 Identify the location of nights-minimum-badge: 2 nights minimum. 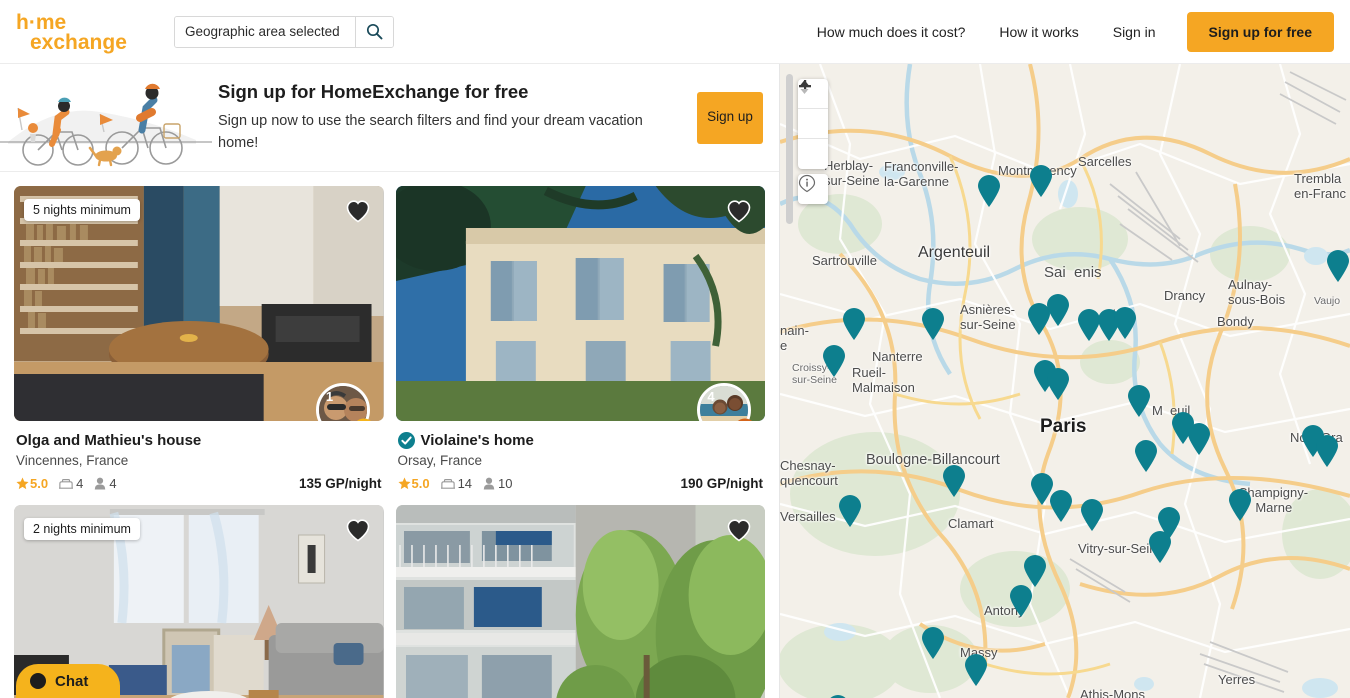
(82, 529).